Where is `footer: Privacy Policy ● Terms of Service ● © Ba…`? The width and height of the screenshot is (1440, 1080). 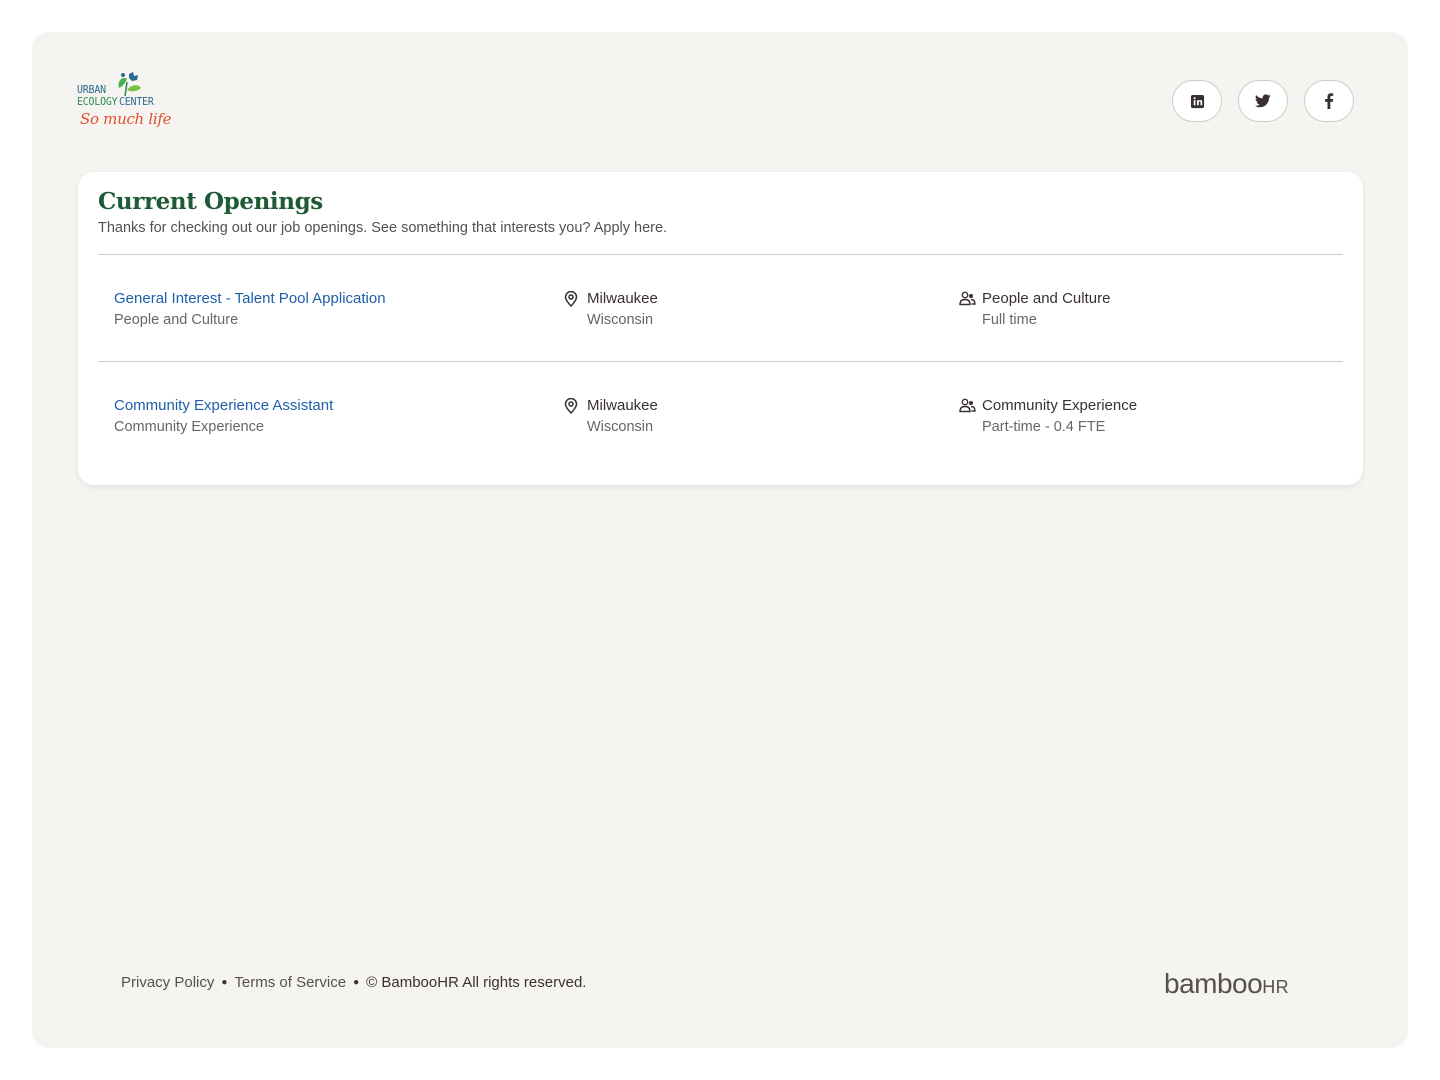
footer: Privacy Policy ● Terms of Service ● © Ba… is located at coordinates (353, 982).